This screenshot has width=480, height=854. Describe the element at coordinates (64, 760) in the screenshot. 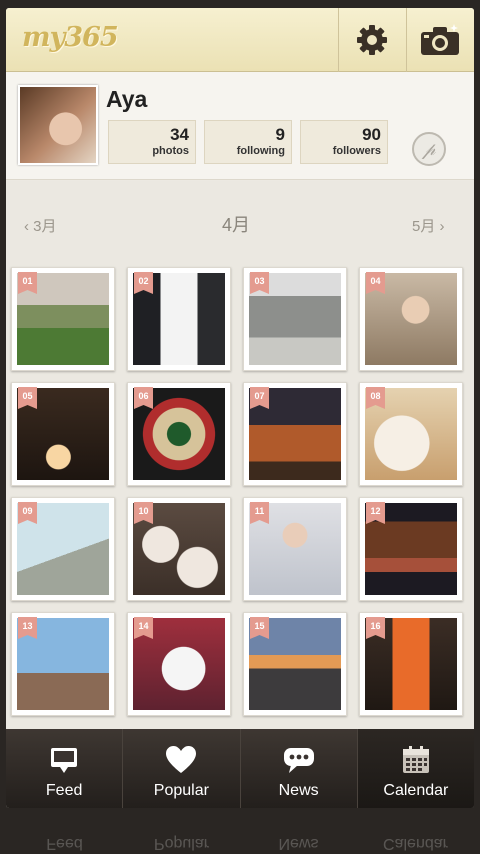

I see `feed-icon` at that location.